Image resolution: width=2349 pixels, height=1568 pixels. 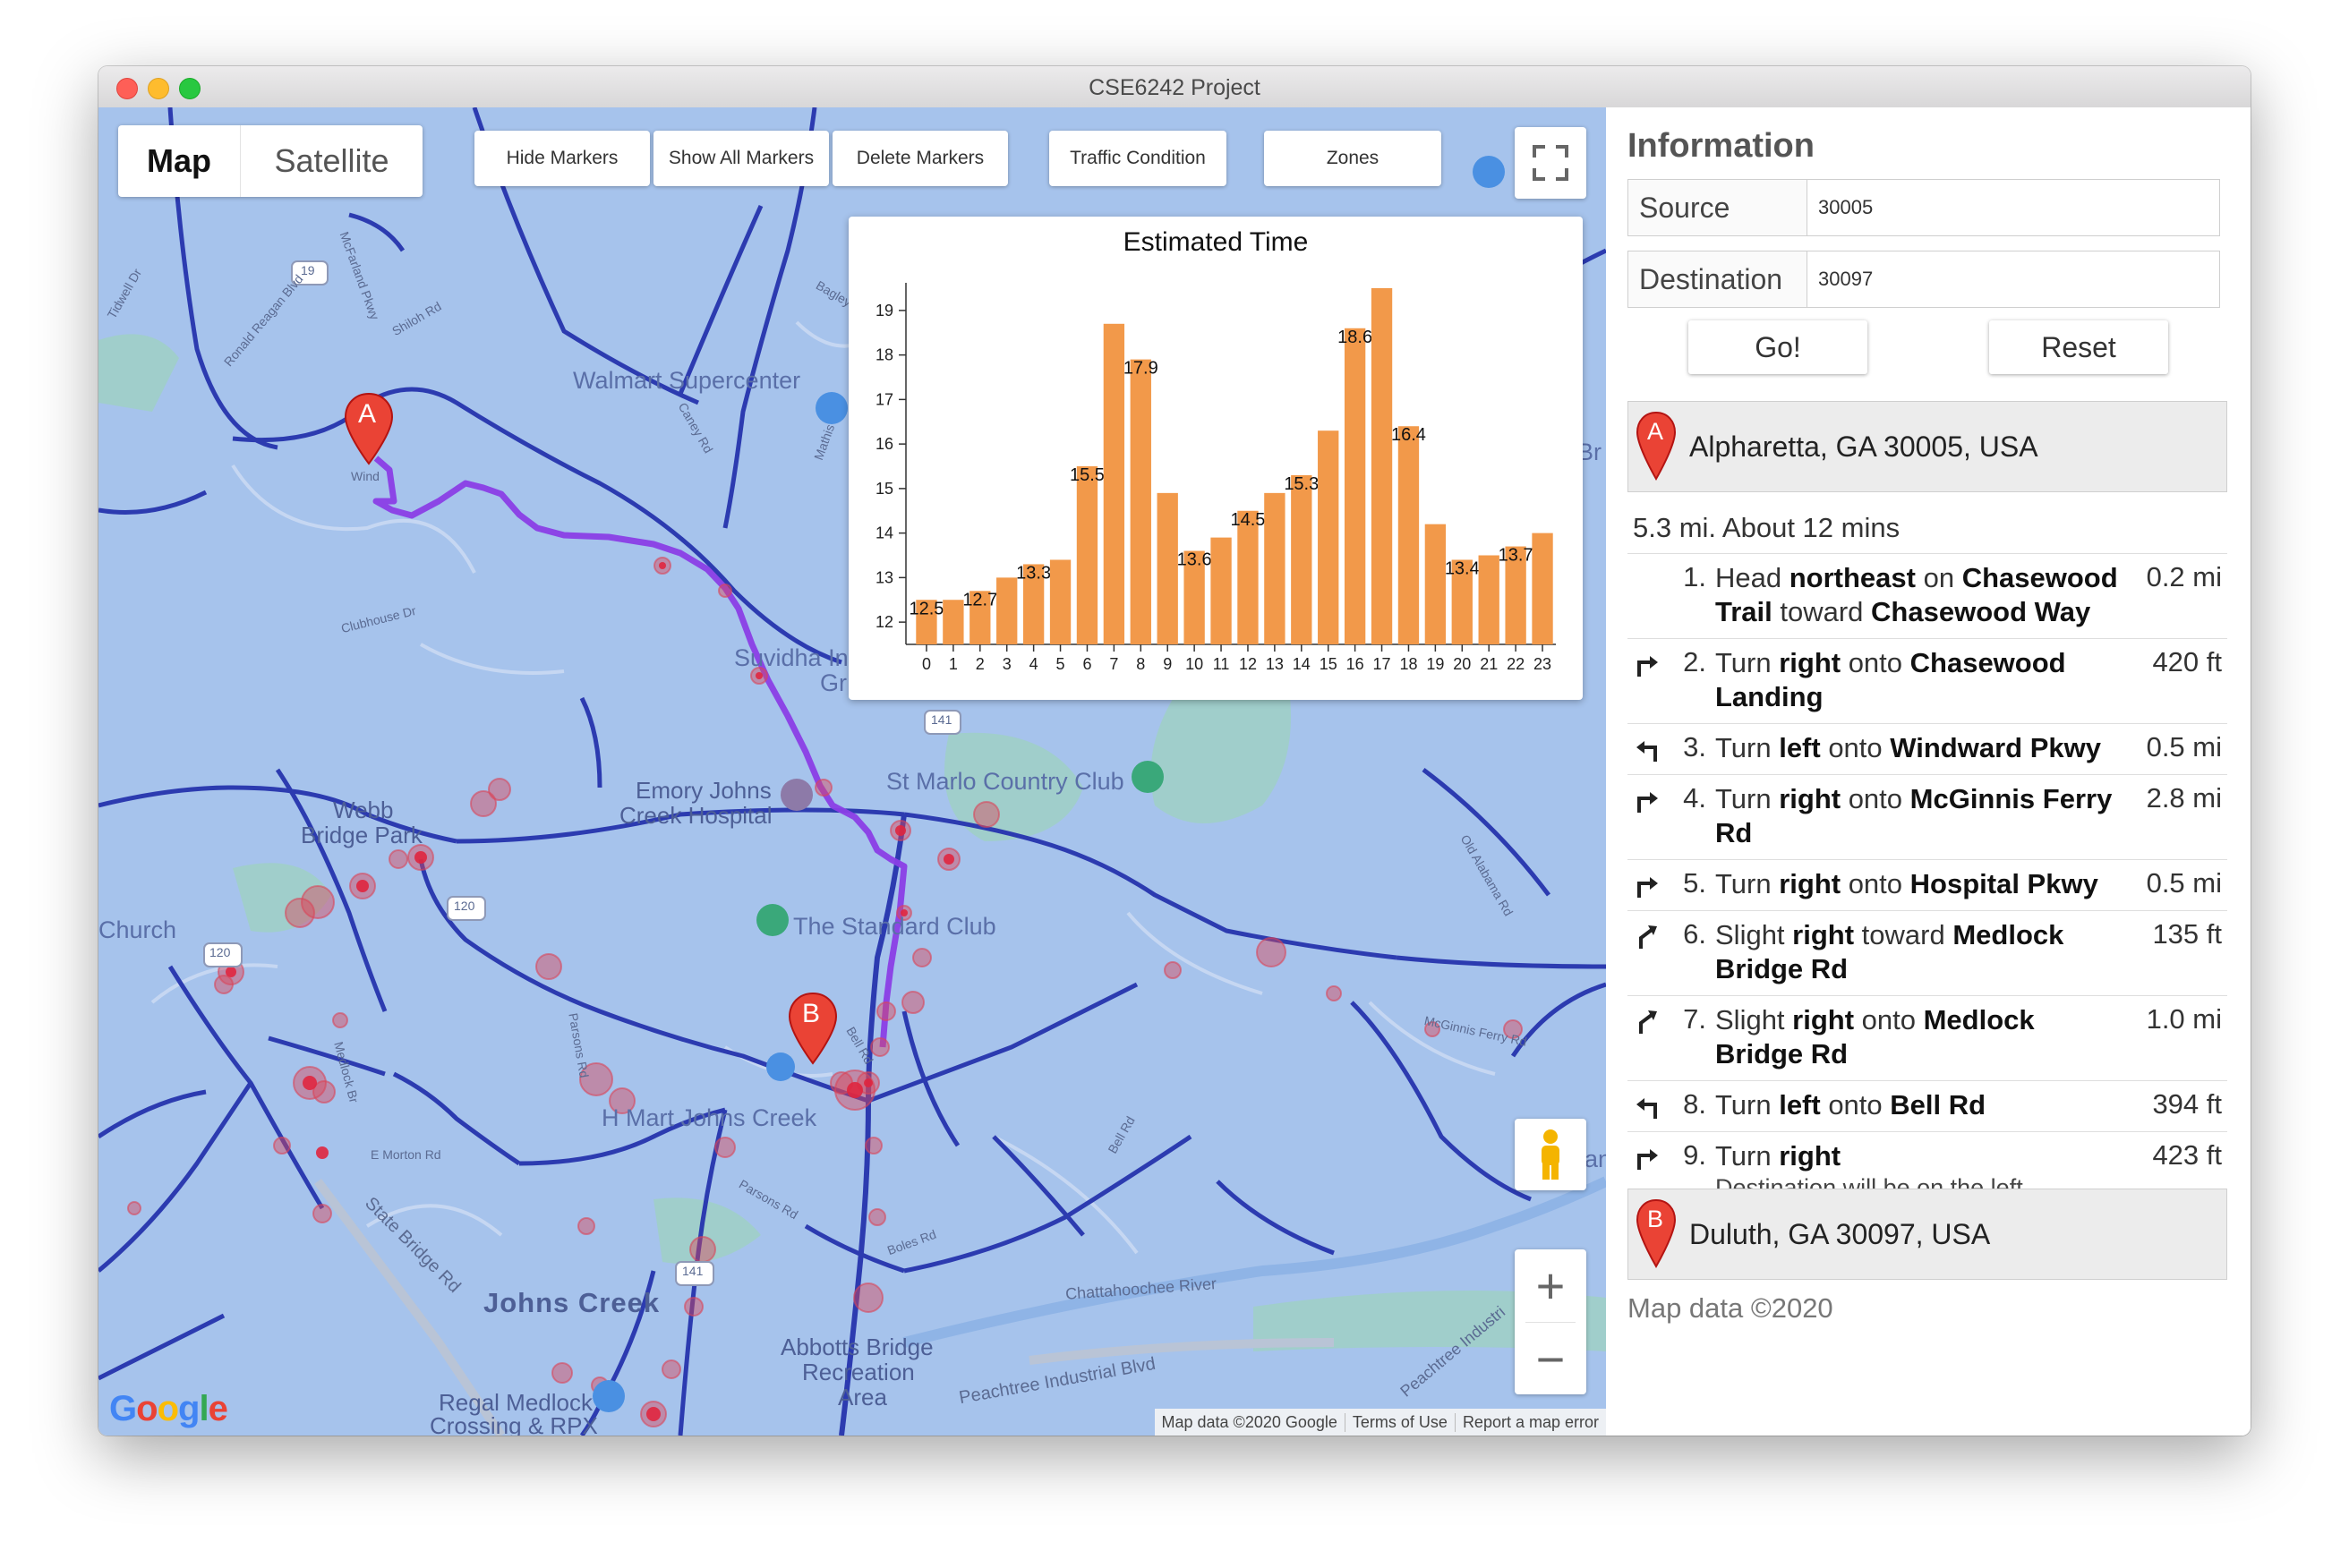 I want to click on map-type-map-button: Map, so click(x=179, y=161).